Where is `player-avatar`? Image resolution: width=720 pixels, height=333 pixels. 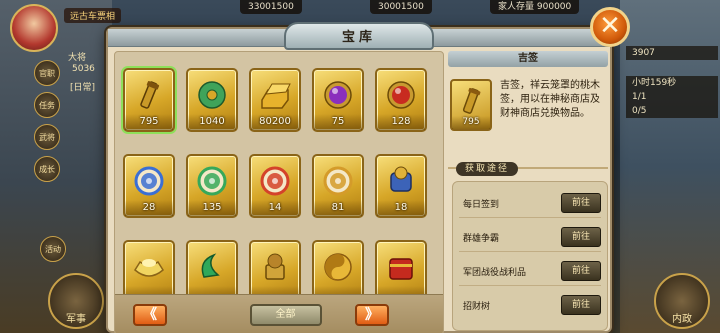 player-avatar is located at coordinates (34, 28).